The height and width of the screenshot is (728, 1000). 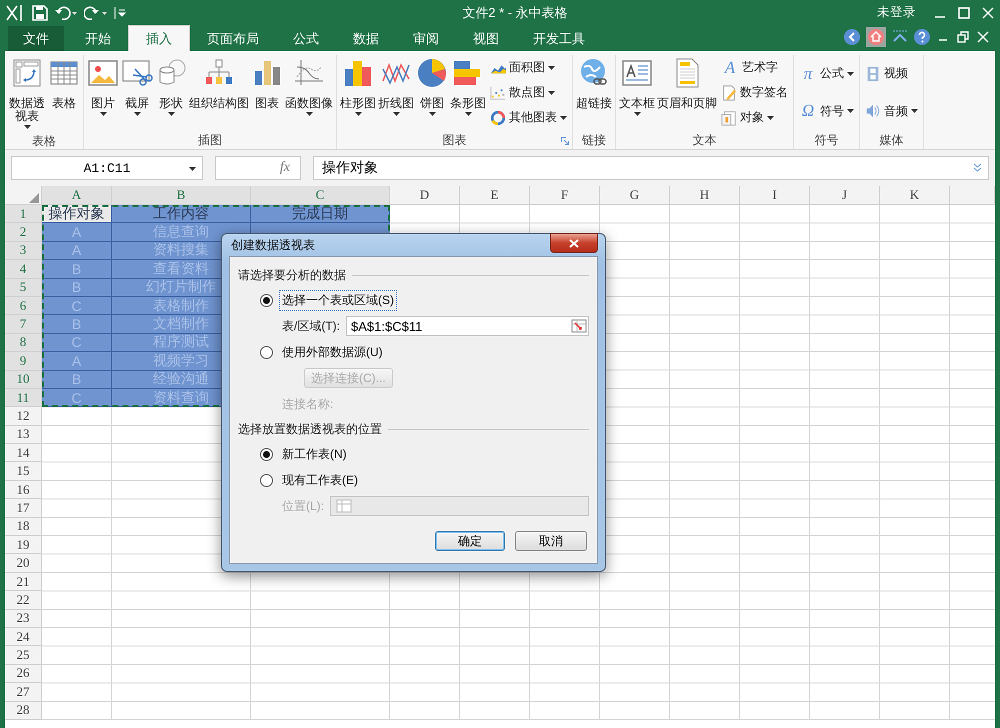 I want to click on group-label: 媒体, so click(x=892, y=140).